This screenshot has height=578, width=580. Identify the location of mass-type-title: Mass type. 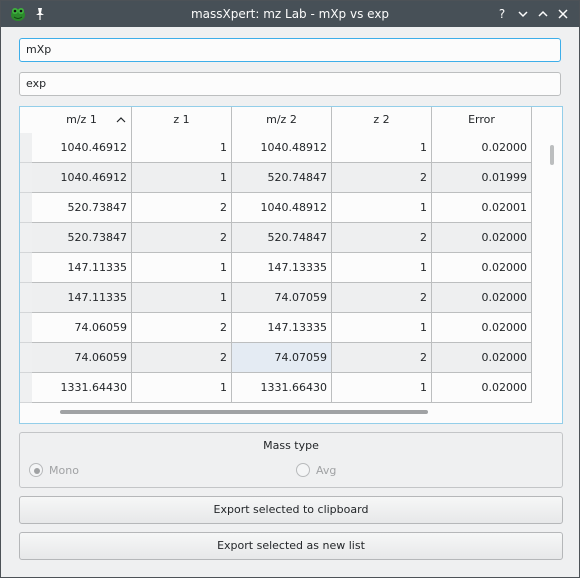
(291, 445).